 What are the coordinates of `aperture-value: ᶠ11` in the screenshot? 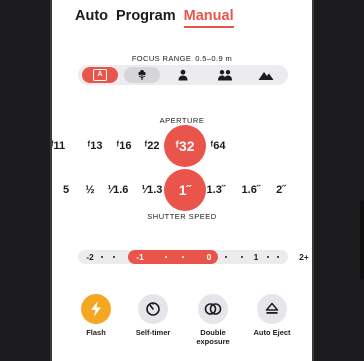 It's located at (58, 146).